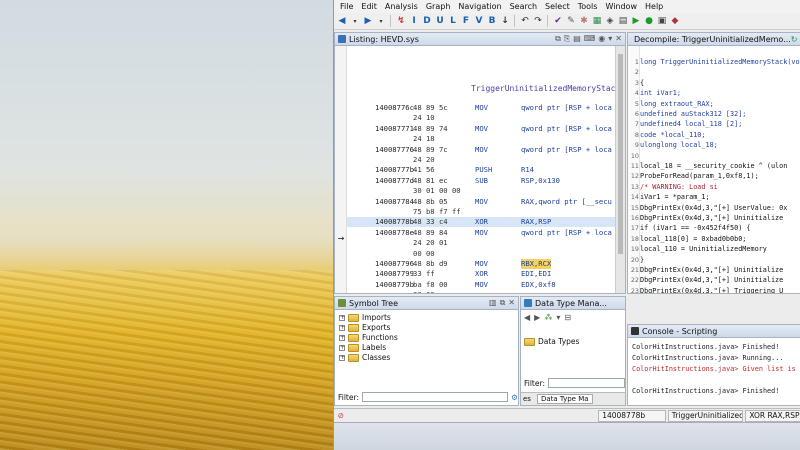 The width and height of the screenshot is (800, 450). I want to click on decompile-line: int iVar1;, so click(720, 93).